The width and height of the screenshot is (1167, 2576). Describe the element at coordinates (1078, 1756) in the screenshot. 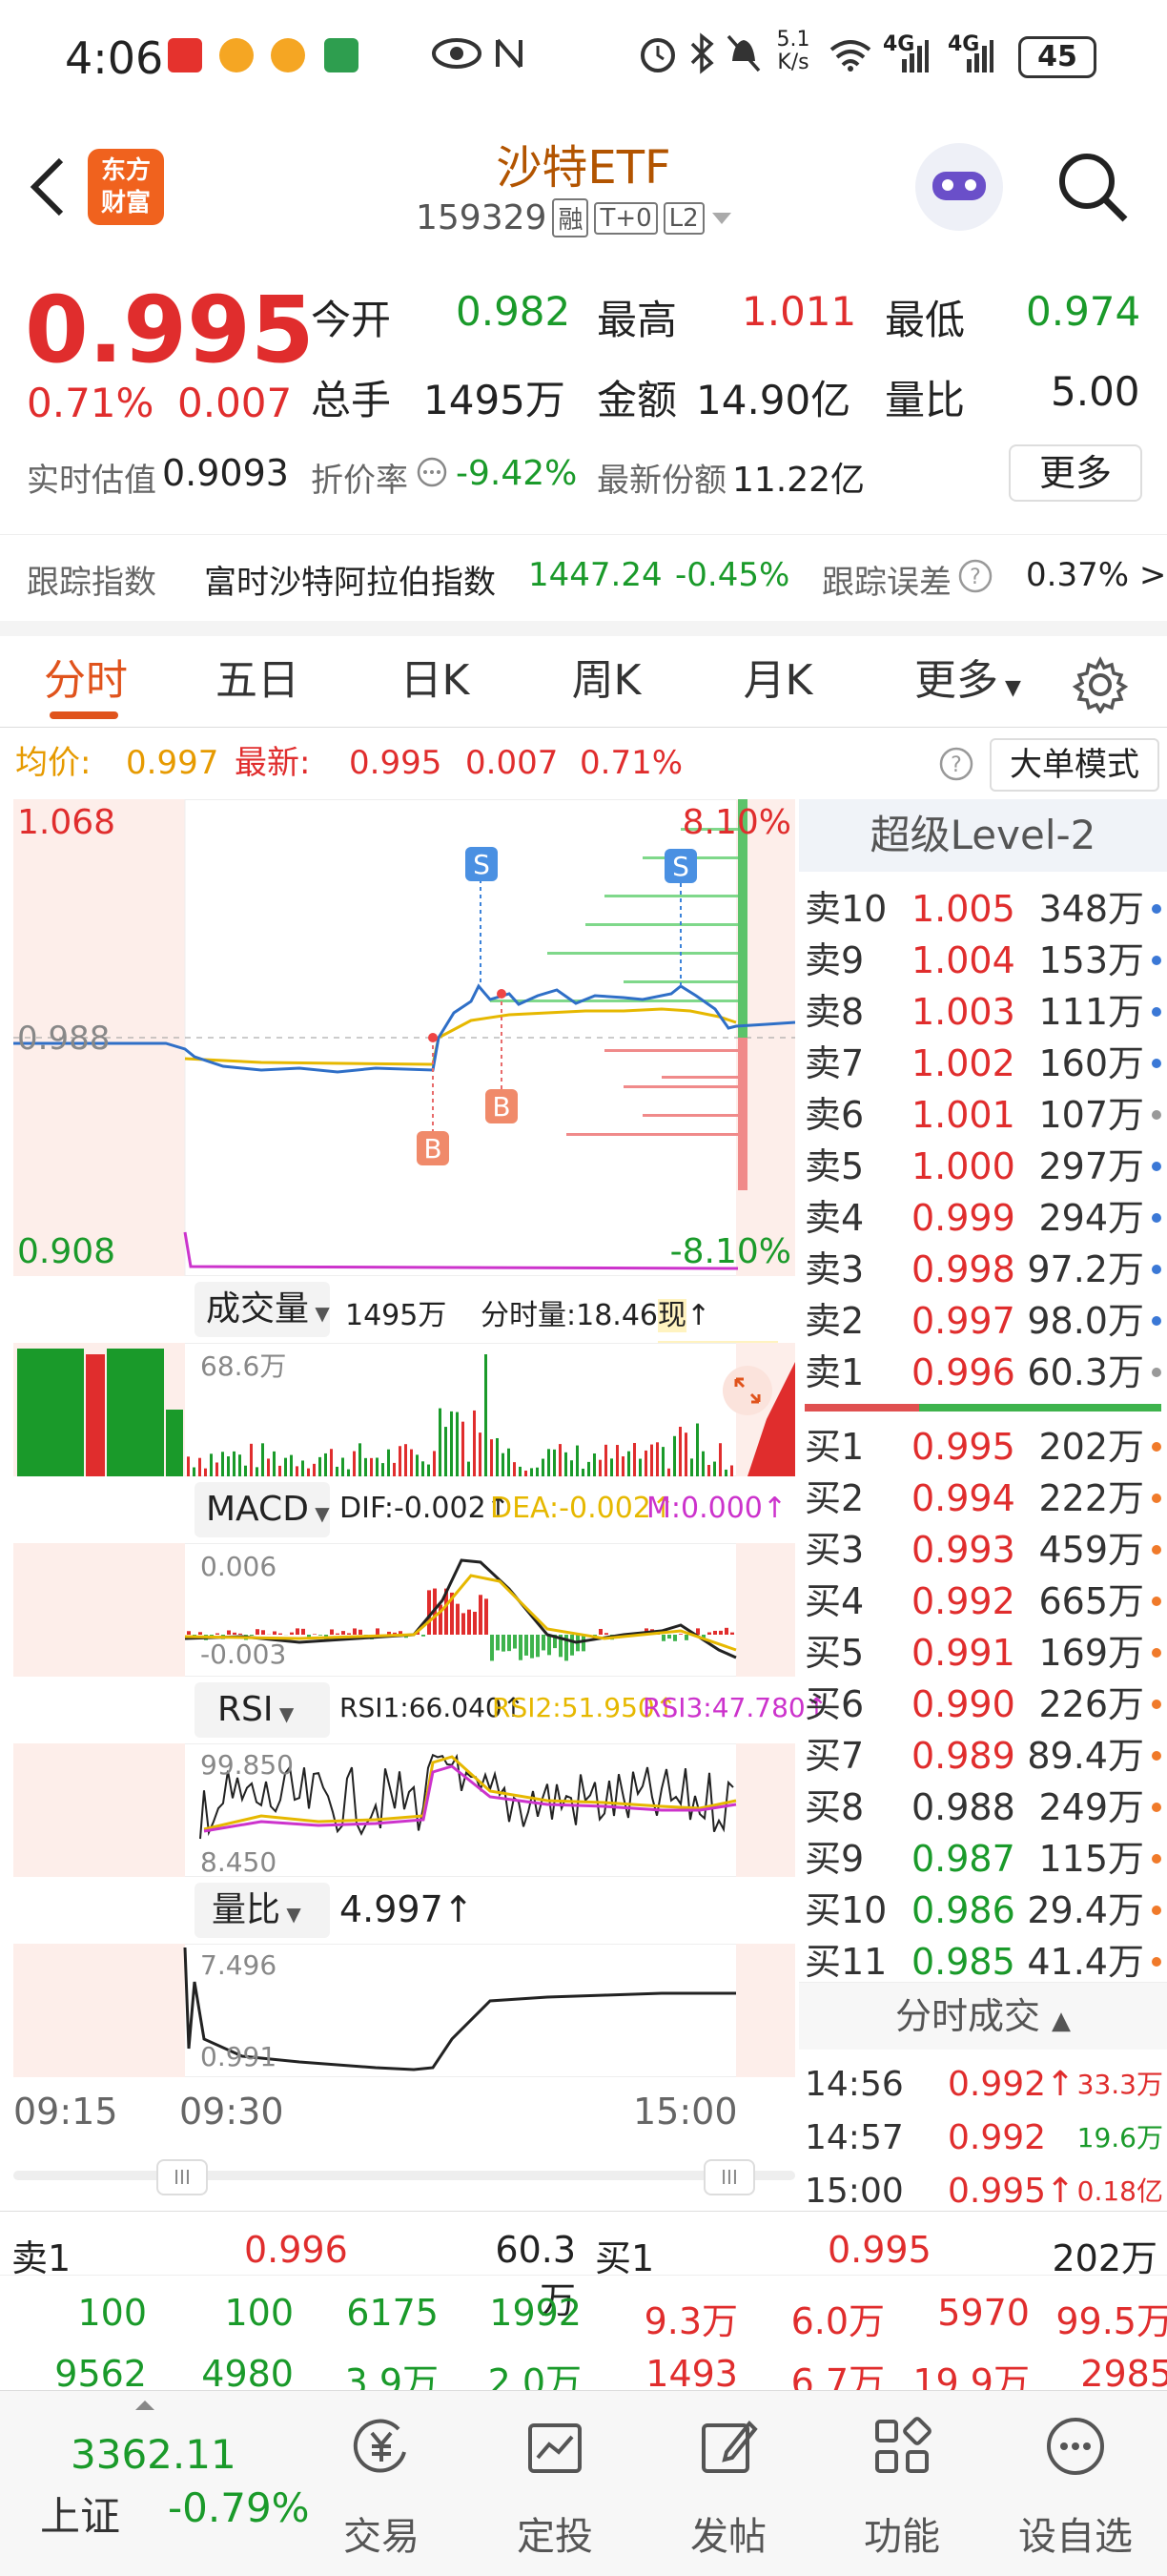

I see `bid-volume: 89.4万` at that location.